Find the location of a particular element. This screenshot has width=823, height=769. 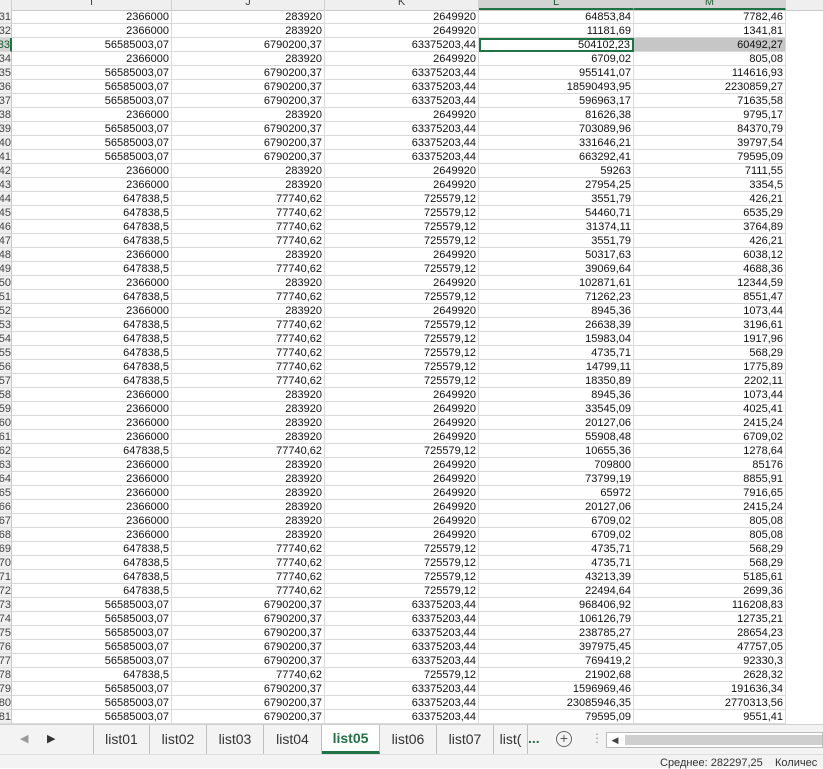

row-header: 37 is located at coordinates (6, 101).